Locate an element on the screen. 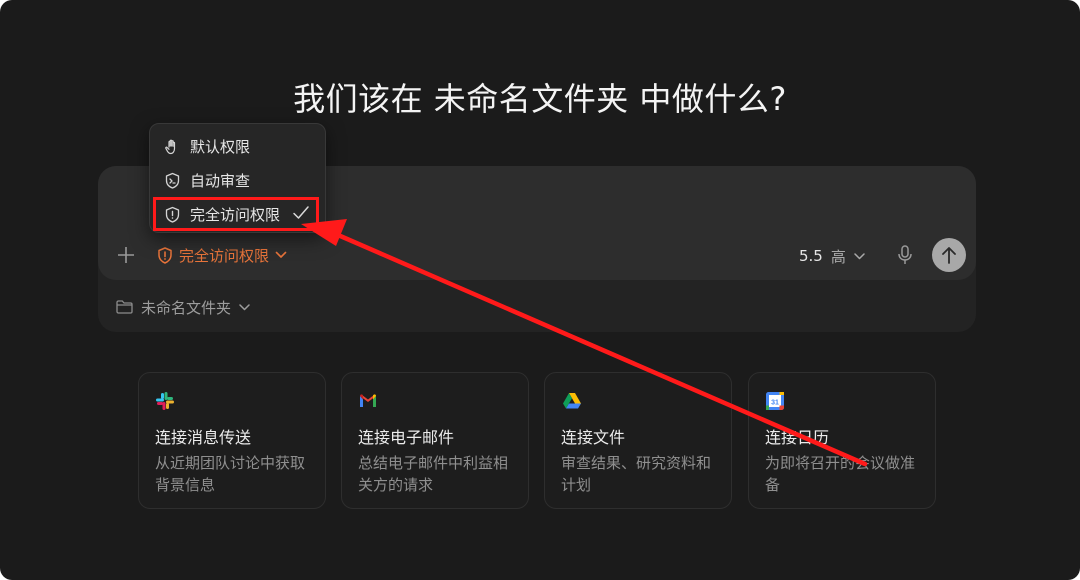  permission-label: 完全访问权限 is located at coordinates (224, 255).